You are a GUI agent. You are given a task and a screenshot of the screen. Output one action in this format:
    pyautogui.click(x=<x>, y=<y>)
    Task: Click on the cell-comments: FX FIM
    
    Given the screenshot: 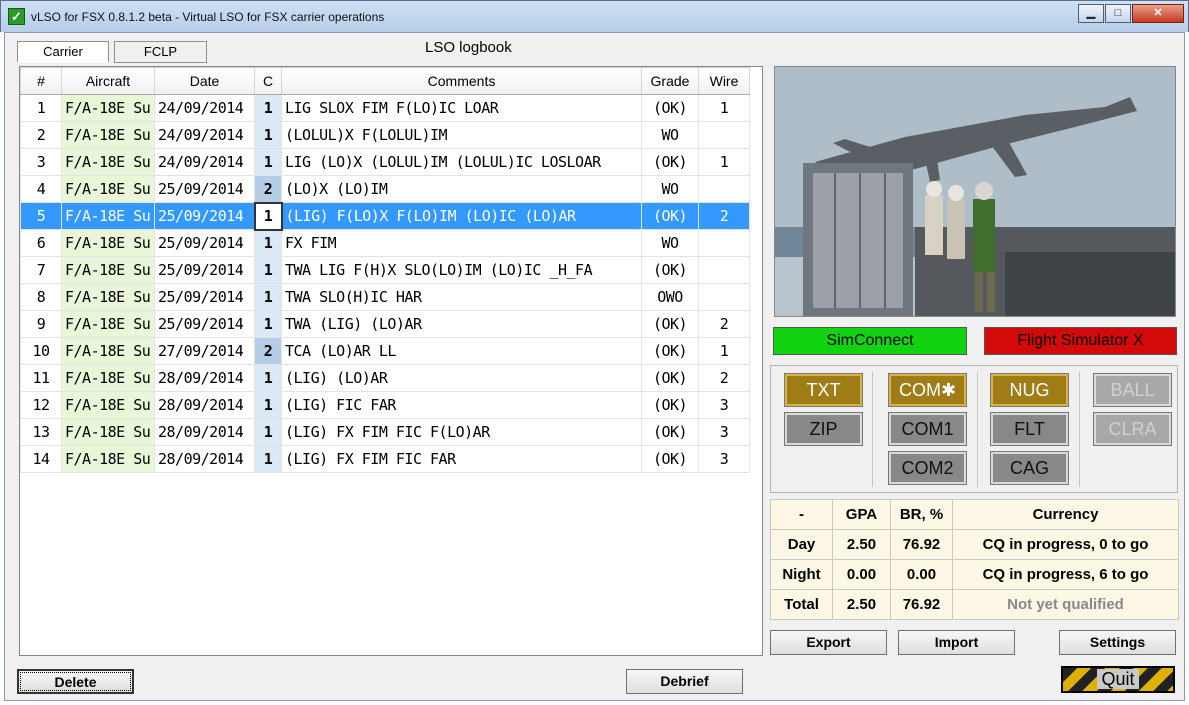 What is the action you would take?
    pyautogui.click(x=461, y=243)
    